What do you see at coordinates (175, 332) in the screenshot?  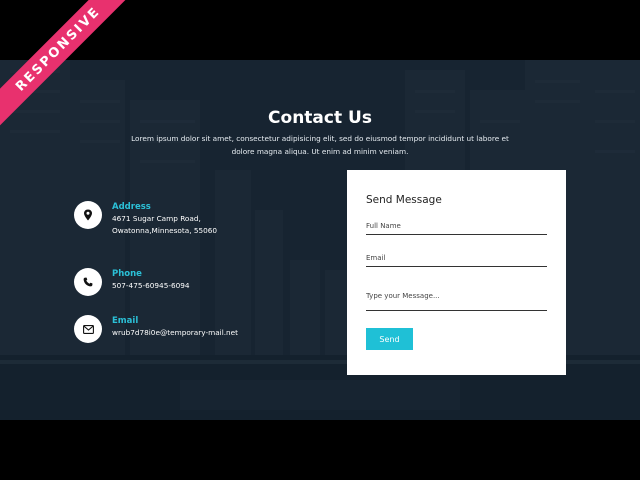 I see `email-value: wrub7d78i0e@temporary-mail.net` at bounding box center [175, 332].